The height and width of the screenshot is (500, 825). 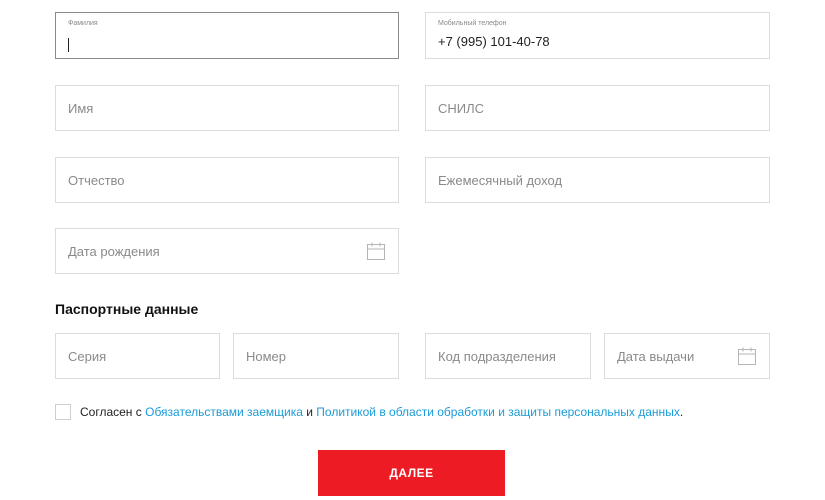 I want to click on birth-date-placeholder: Дата рождения, so click(x=114, y=251).